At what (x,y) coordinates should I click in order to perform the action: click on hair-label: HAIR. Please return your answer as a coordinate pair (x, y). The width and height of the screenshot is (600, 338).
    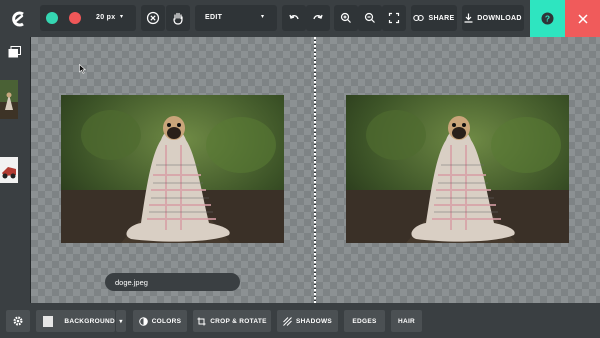
    Looking at the image, I should click on (406, 321).